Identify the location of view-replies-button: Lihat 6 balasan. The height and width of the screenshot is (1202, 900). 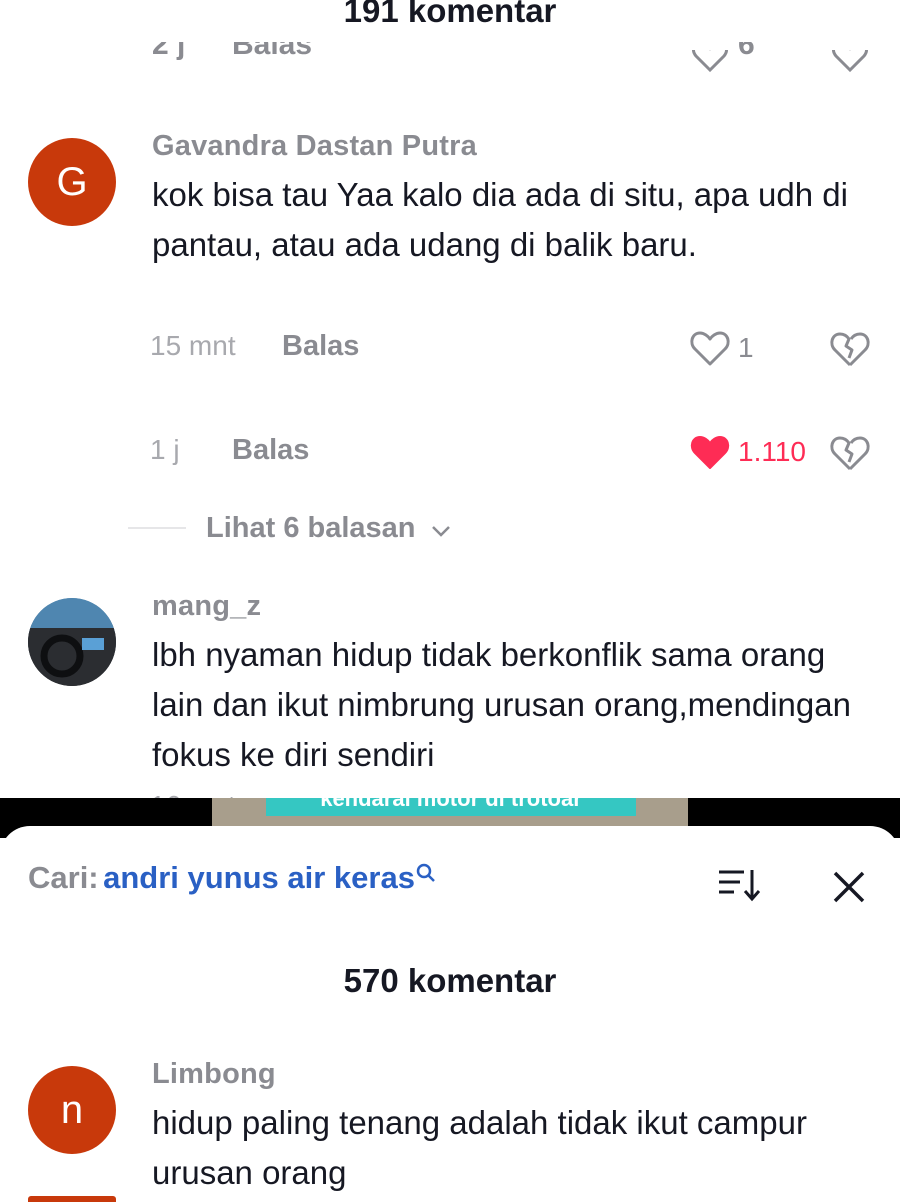
(329, 529).